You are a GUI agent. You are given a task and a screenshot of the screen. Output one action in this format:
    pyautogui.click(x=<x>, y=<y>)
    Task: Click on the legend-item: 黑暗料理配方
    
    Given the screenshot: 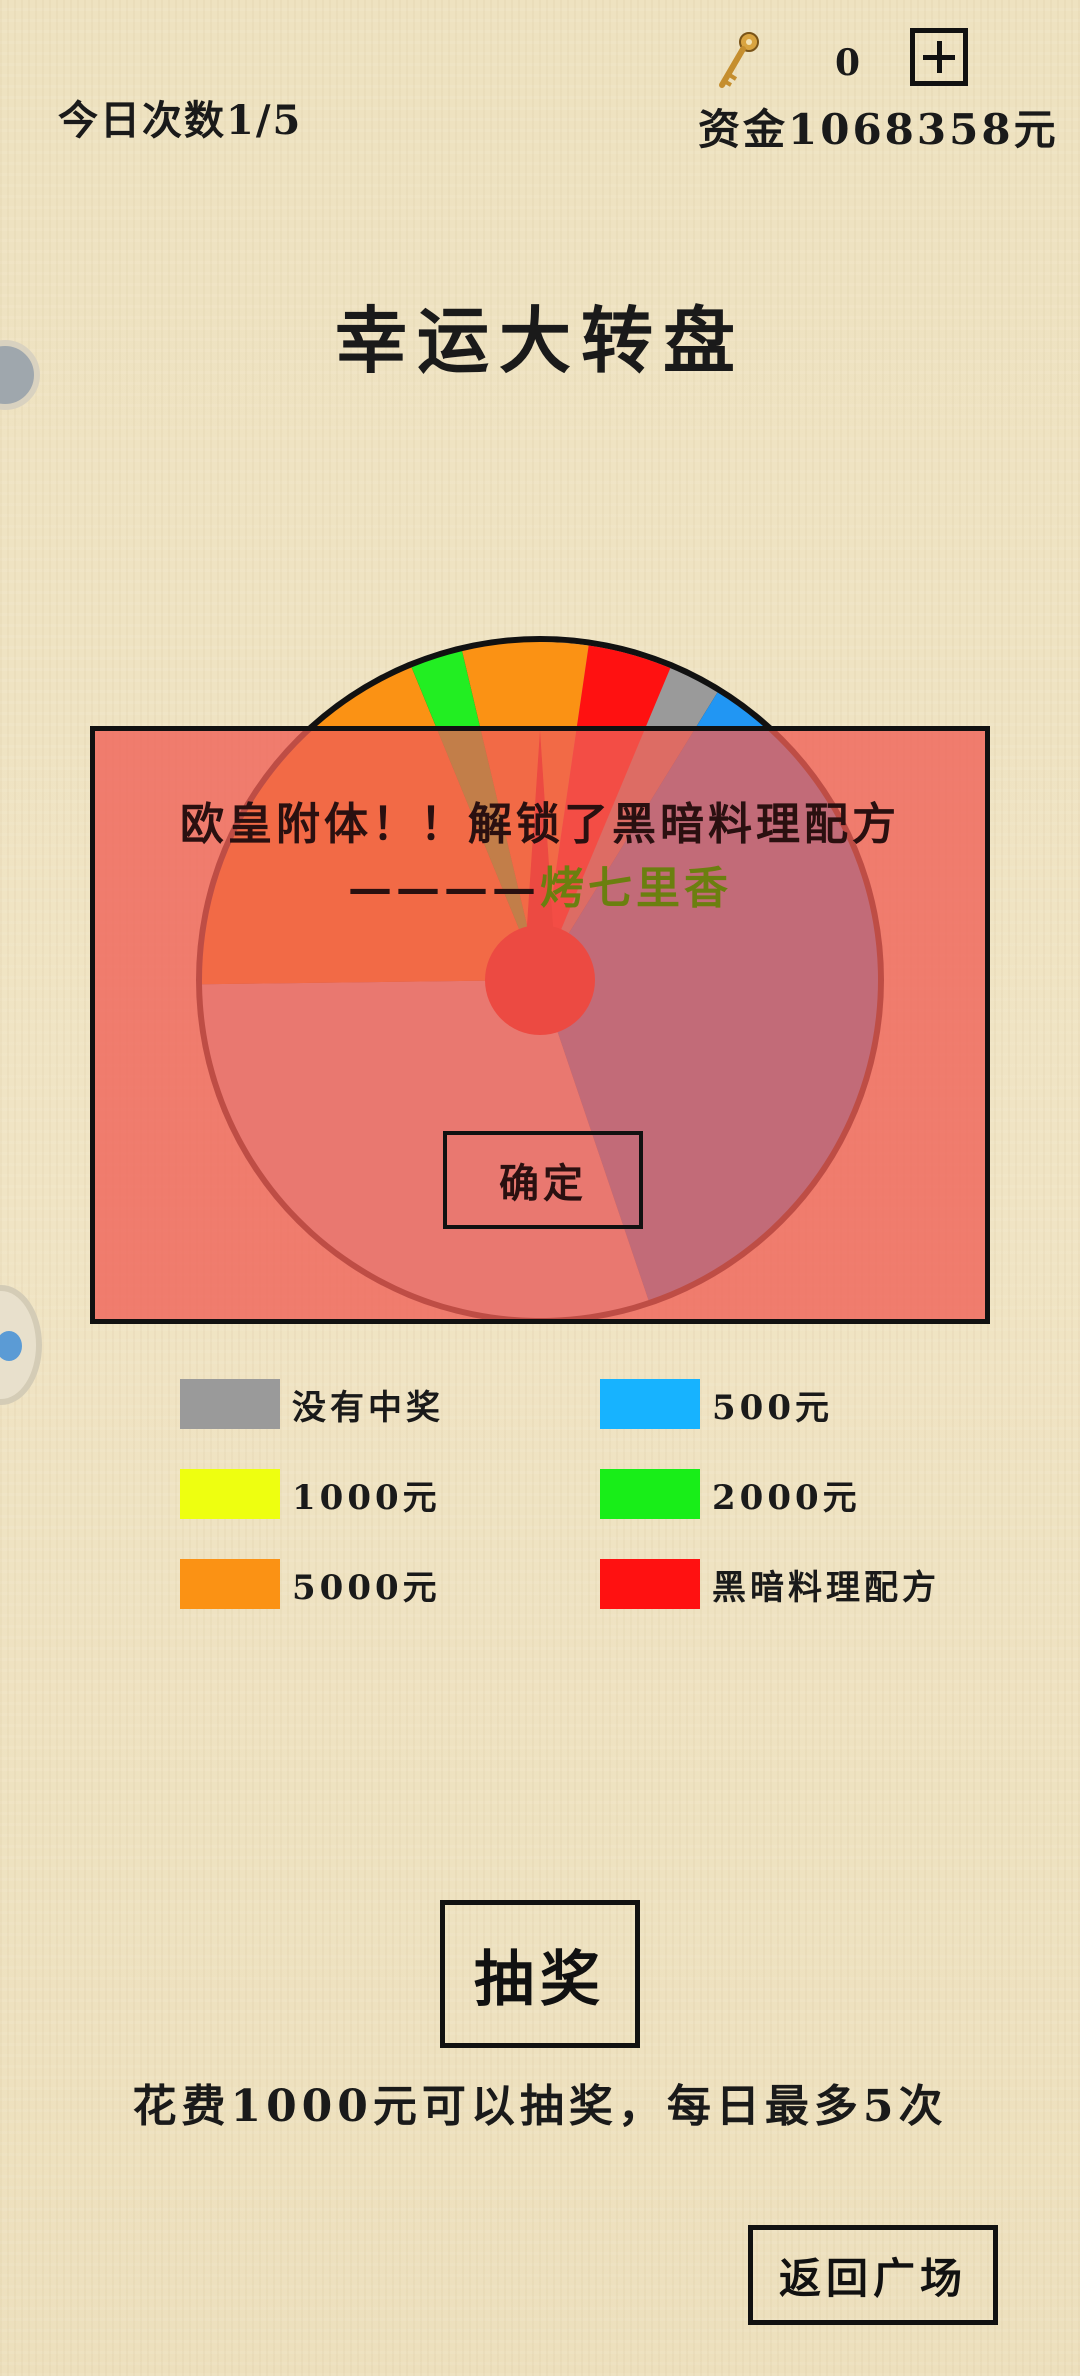 What is the action you would take?
    pyautogui.click(x=770, y=1584)
    